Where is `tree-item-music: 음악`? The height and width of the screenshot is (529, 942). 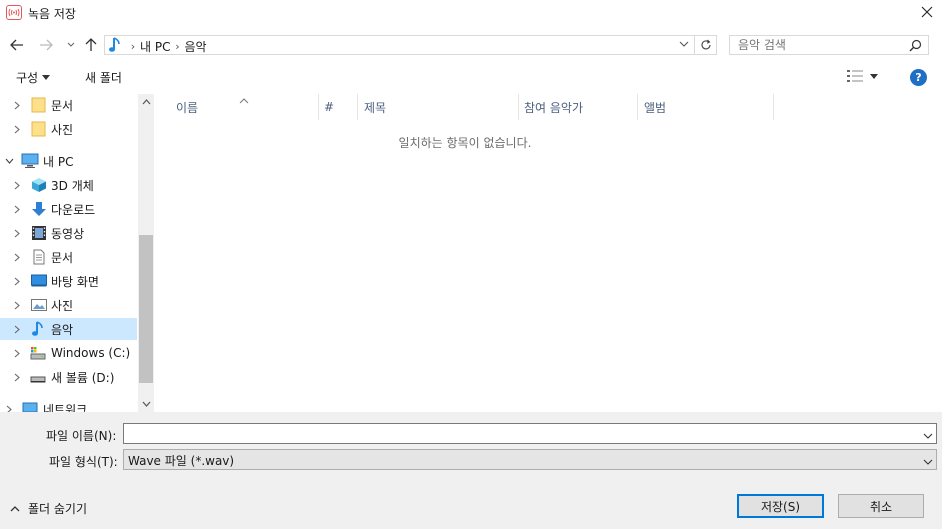
tree-item-music: 음악 is located at coordinates (68, 329).